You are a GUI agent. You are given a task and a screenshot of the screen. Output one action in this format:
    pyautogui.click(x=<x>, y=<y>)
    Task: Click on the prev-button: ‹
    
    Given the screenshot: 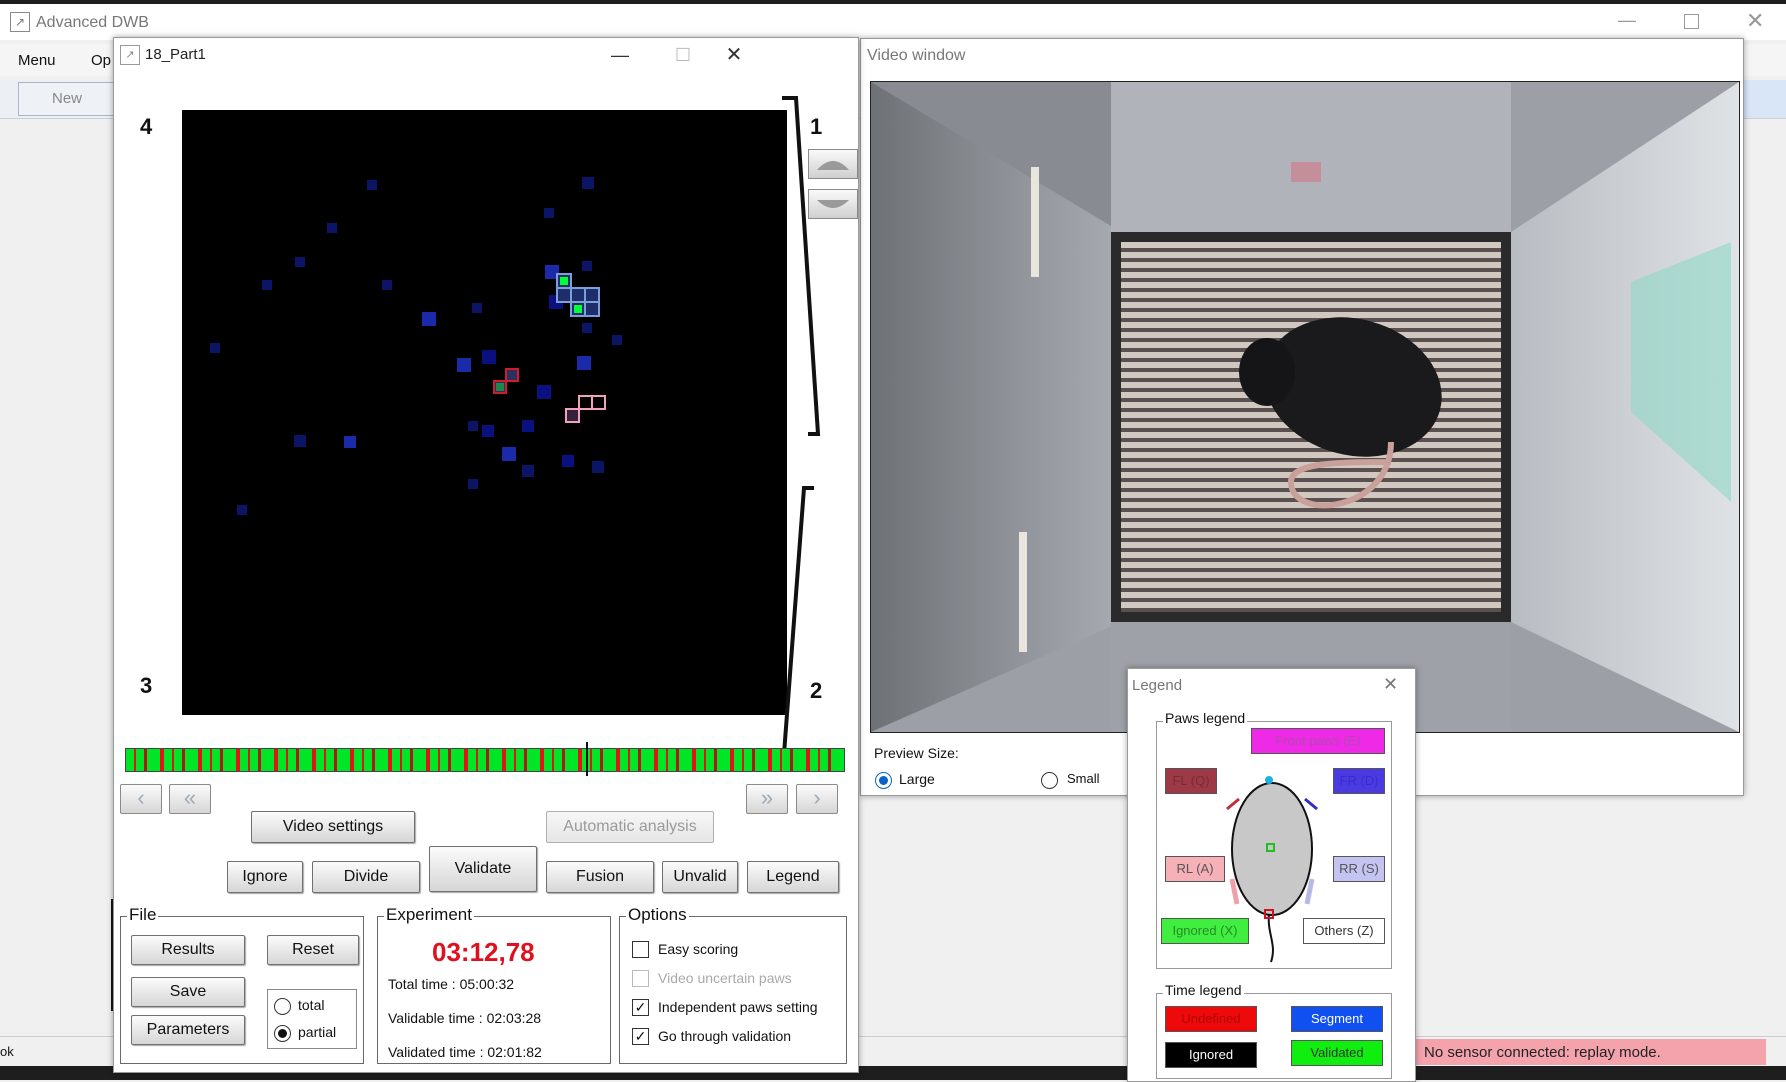 What is the action you would take?
    pyautogui.click(x=141, y=799)
    